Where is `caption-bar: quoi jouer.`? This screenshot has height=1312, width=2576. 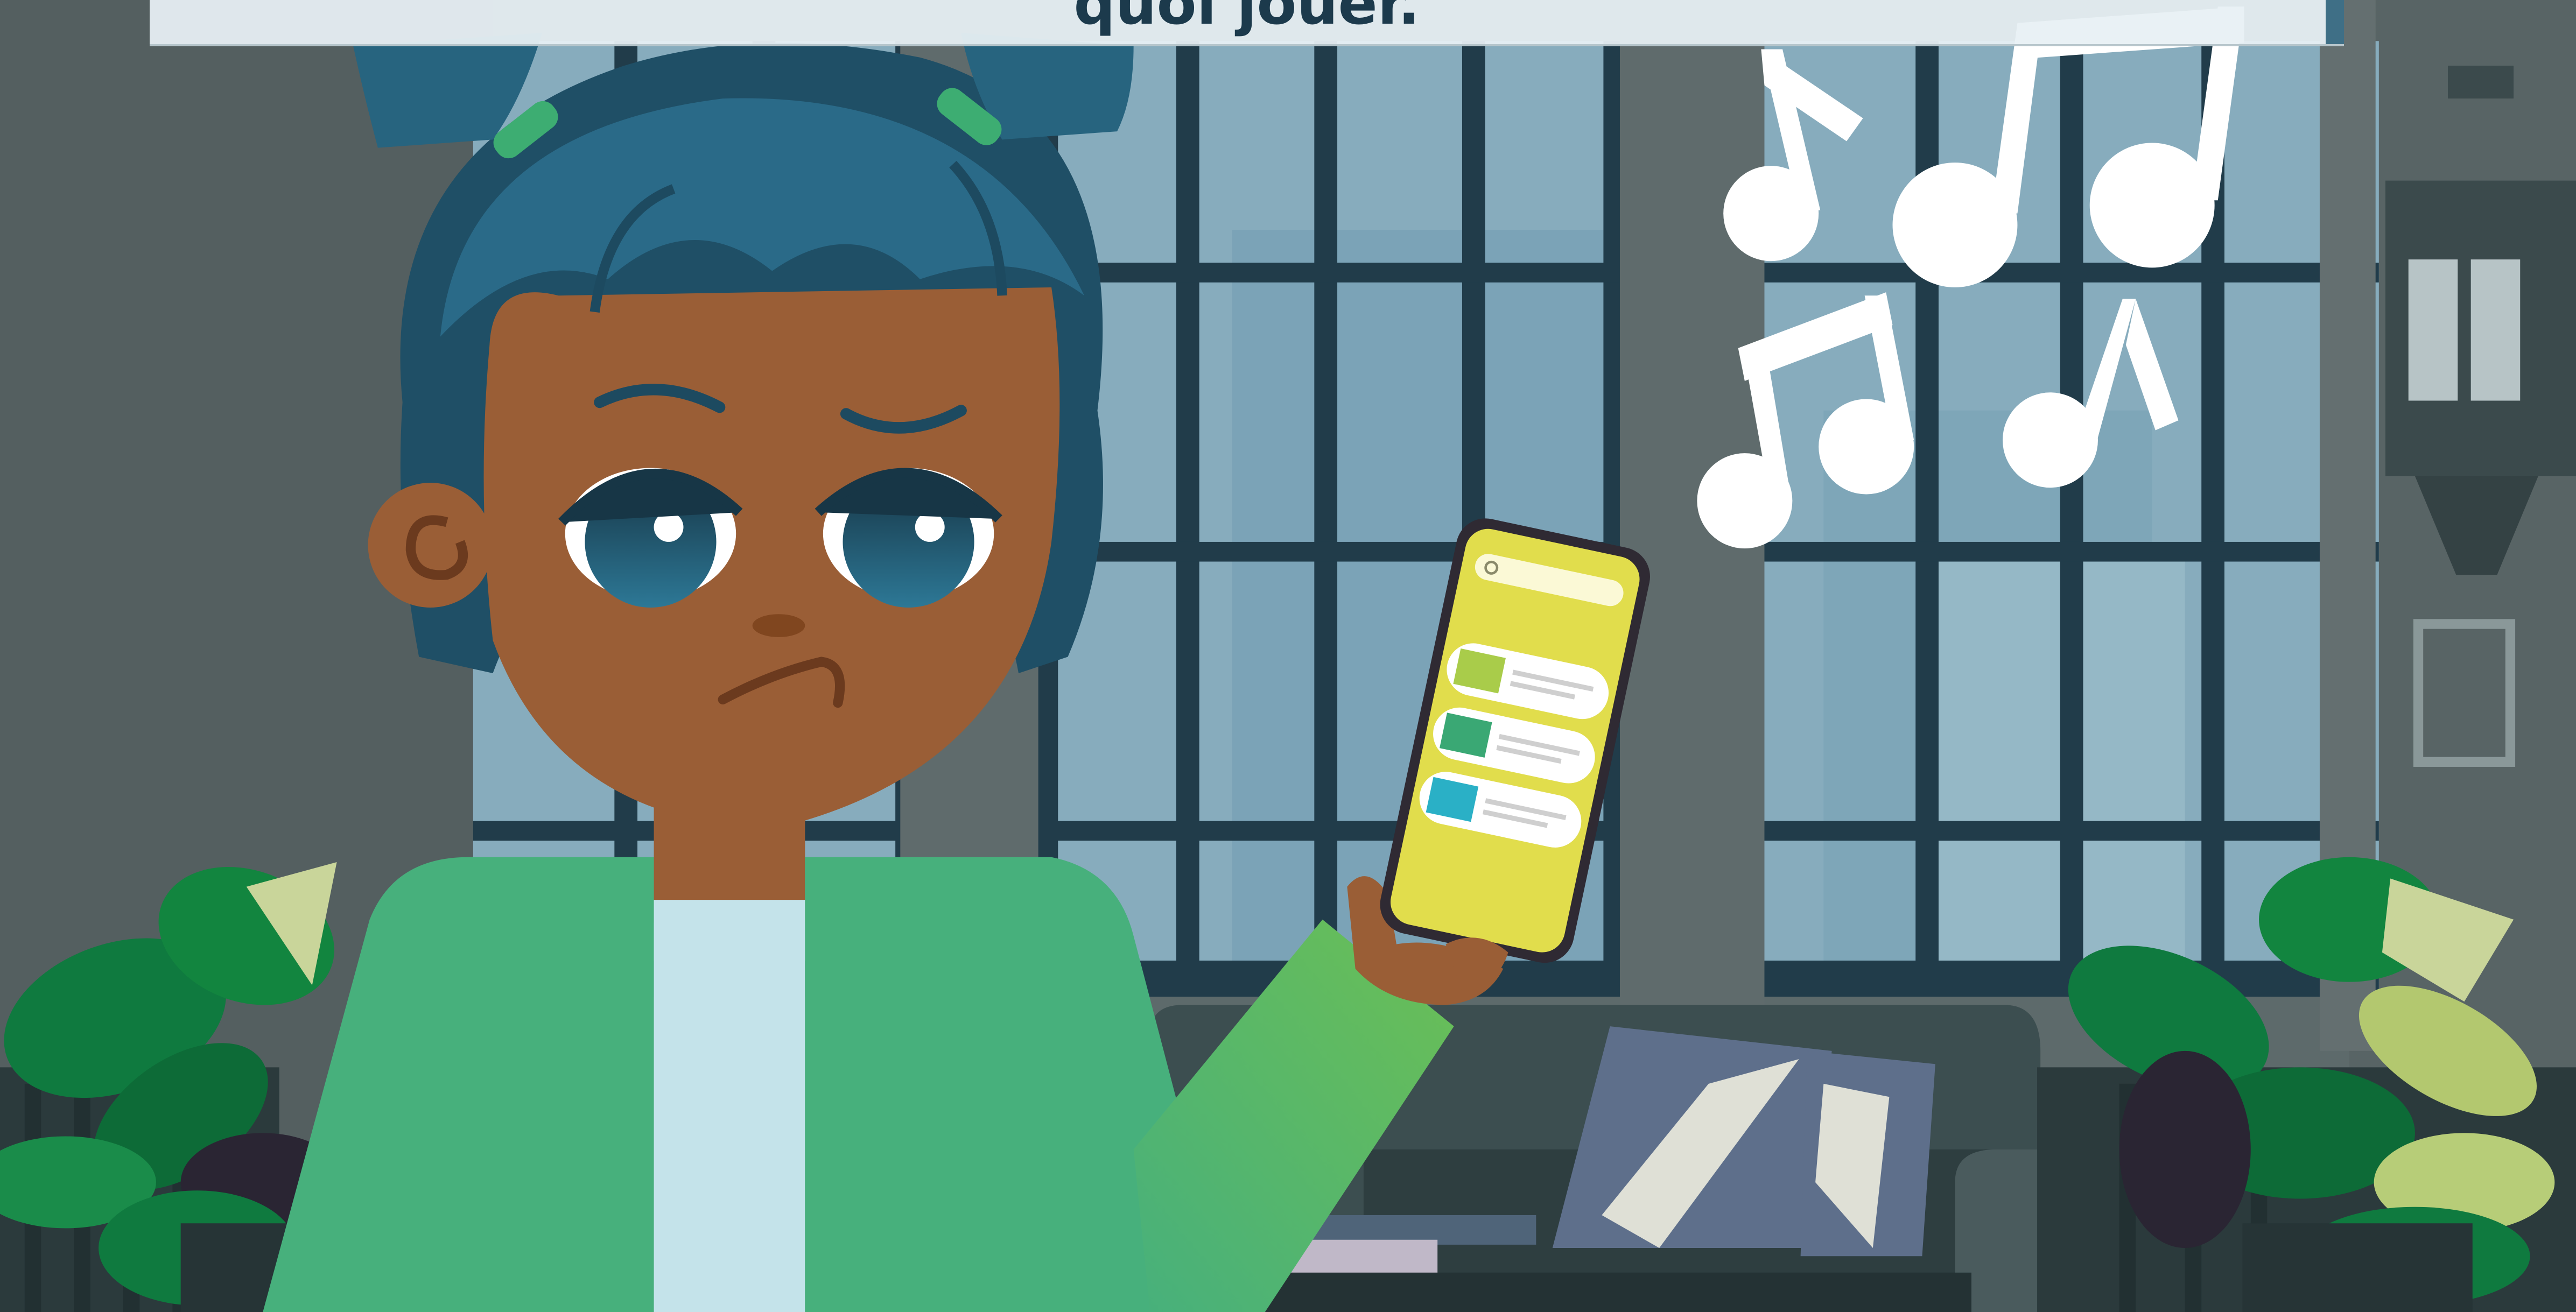 caption-bar: quoi jouer. is located at coordinates (1247, 23).